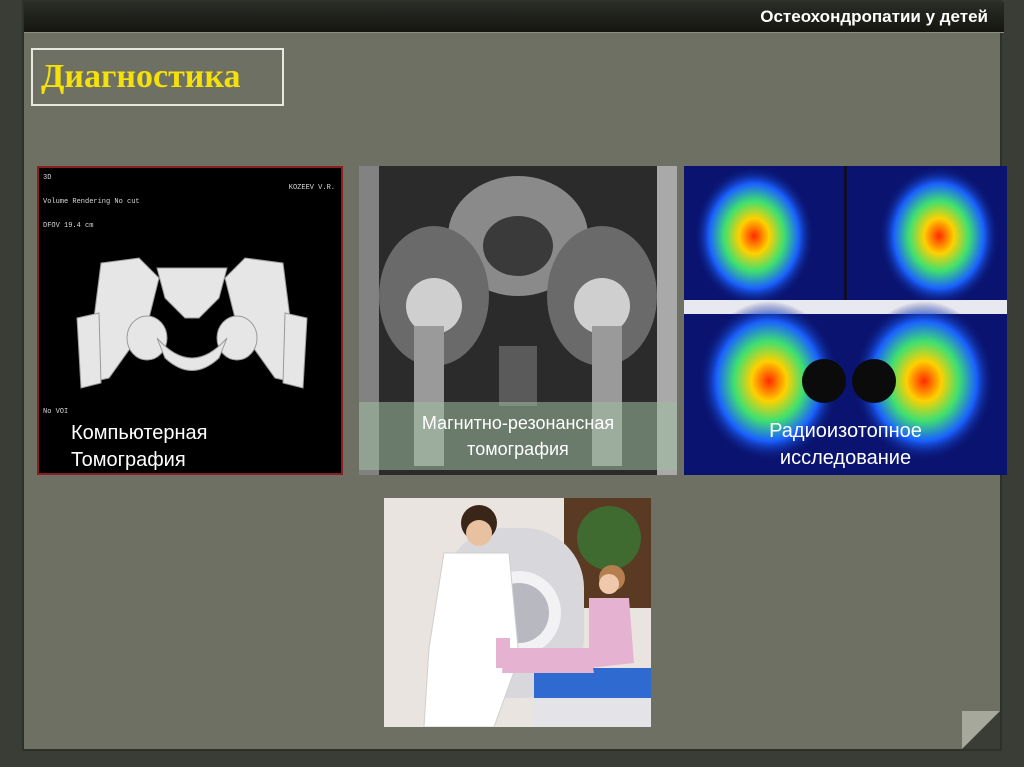 The image size is (1024, 767). I want to click on nuclear-caption: Радиоизотопное исследование, so click(845, 445).